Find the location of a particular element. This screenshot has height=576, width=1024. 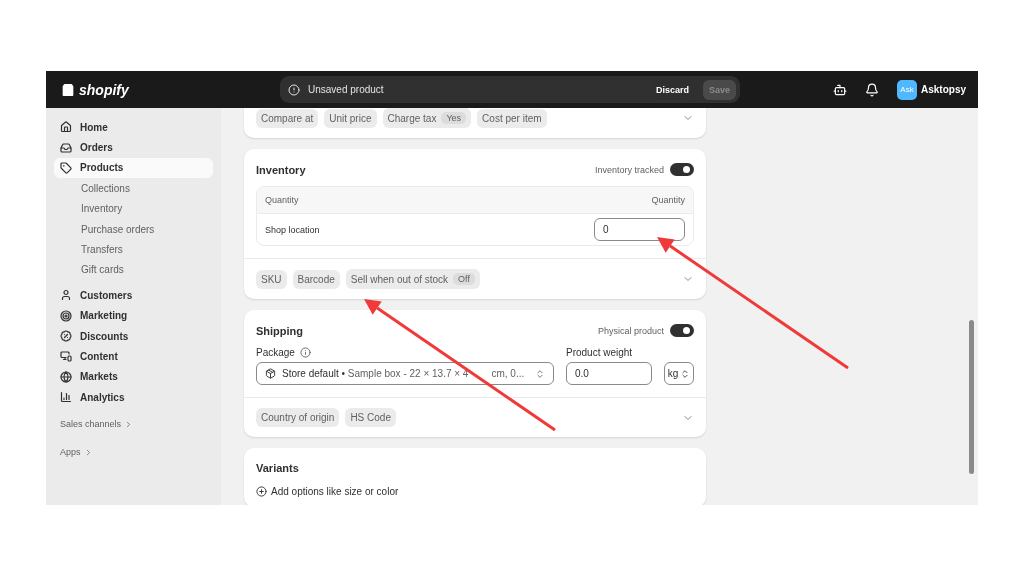

field-chip: Sell when out of stock Off is located at coordinates (412, 279).